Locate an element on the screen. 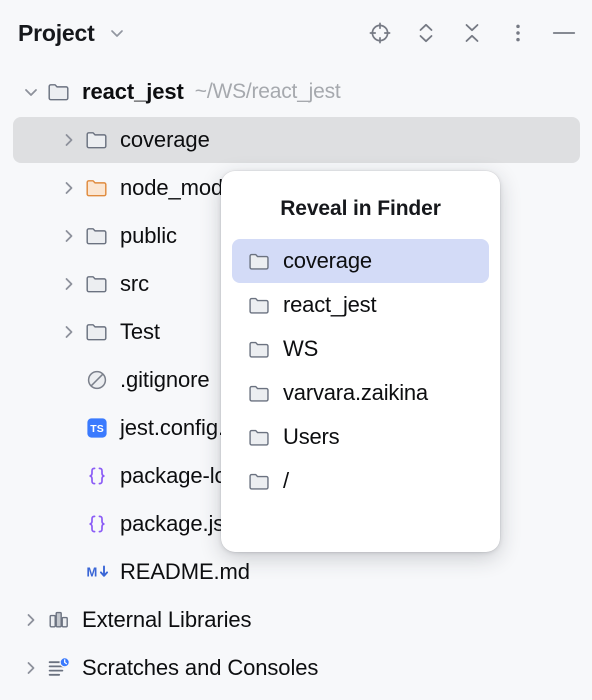  expand-all-button is located at coordinates (426, 33).